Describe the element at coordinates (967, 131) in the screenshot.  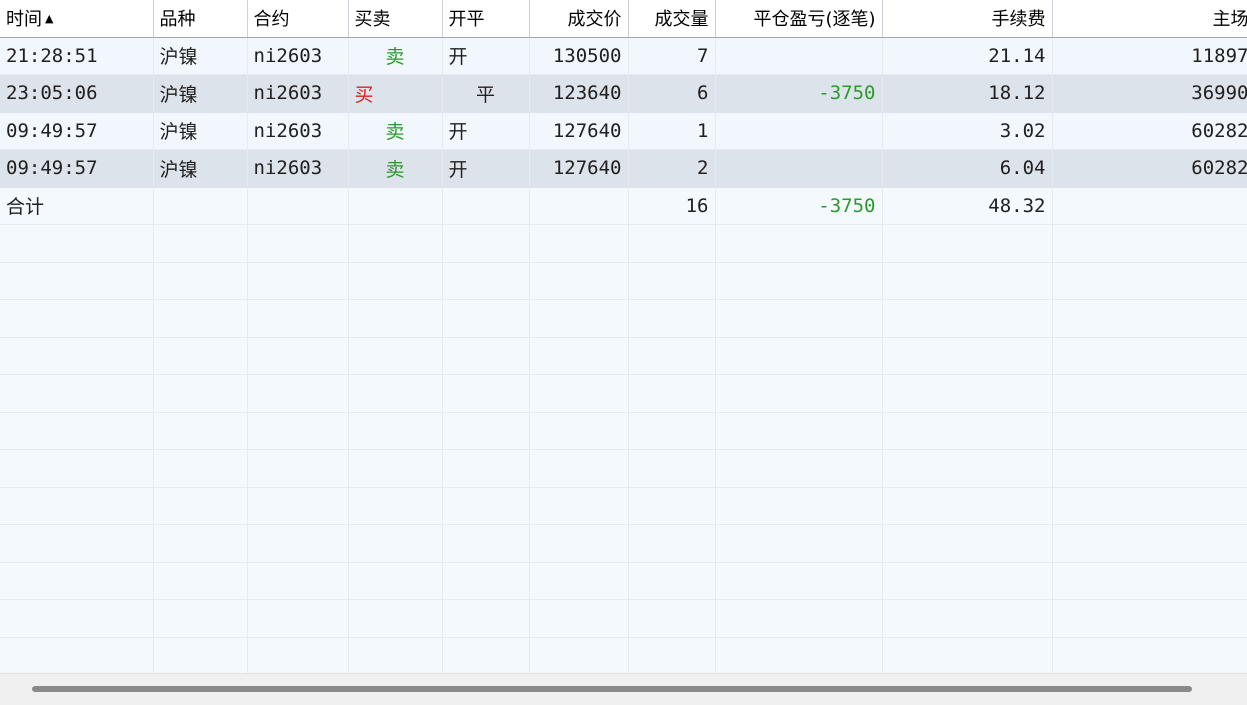
I see `cell-fee: 3.02` at that location.